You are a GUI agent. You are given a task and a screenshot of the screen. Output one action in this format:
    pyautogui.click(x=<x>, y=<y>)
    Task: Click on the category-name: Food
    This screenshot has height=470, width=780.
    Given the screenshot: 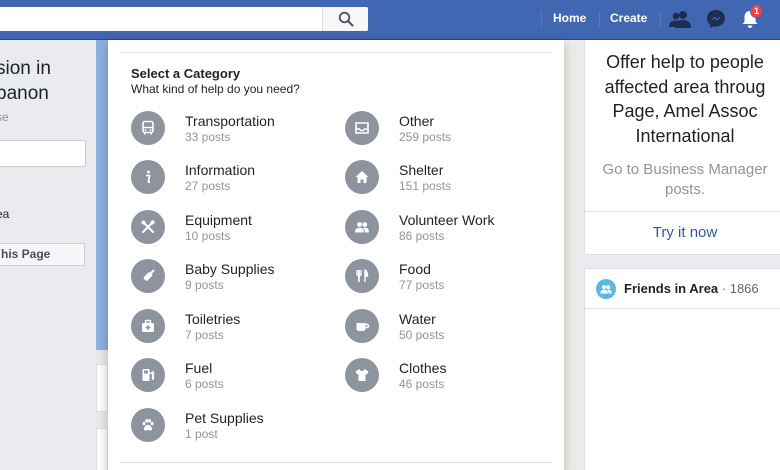 What is the action you would take?
    pyautogui.click(x=415, y=269)
    